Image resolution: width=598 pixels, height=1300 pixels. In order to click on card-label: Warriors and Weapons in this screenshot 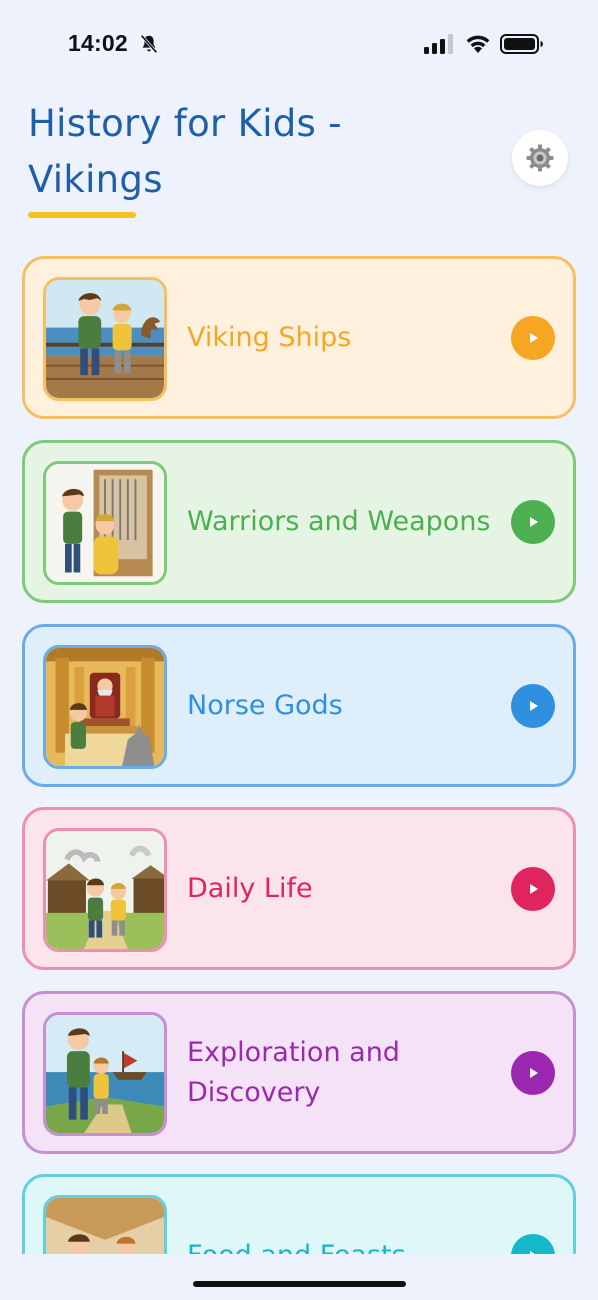, I will do `click(339, 521)`.